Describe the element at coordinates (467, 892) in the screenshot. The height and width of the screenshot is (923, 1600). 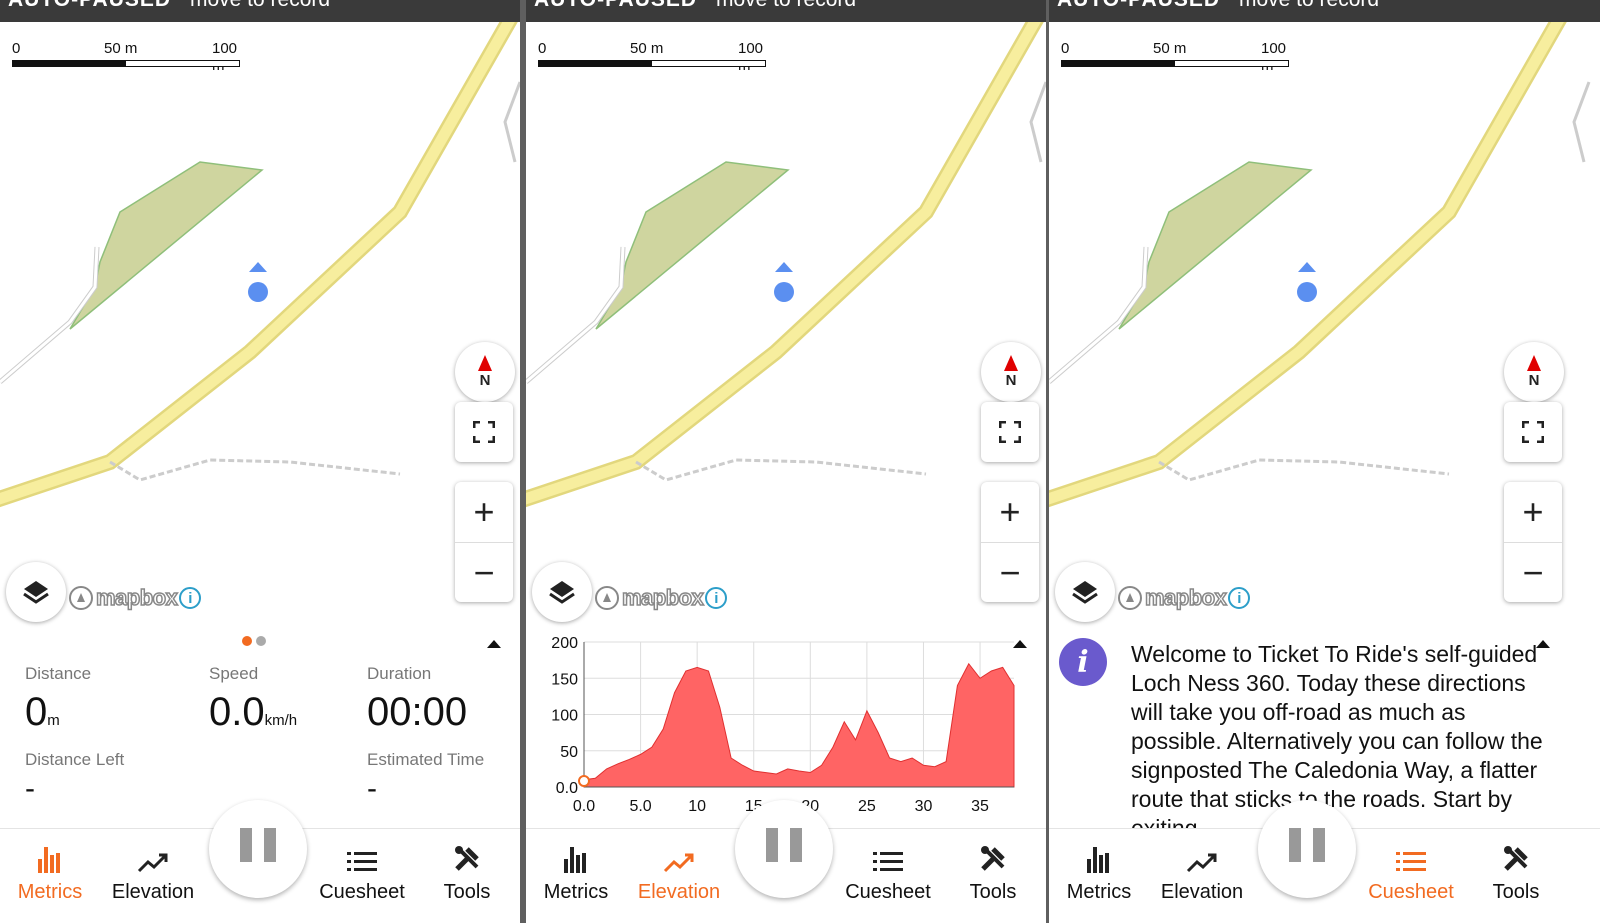
I see `nav-tools-label: Tools` at that location.